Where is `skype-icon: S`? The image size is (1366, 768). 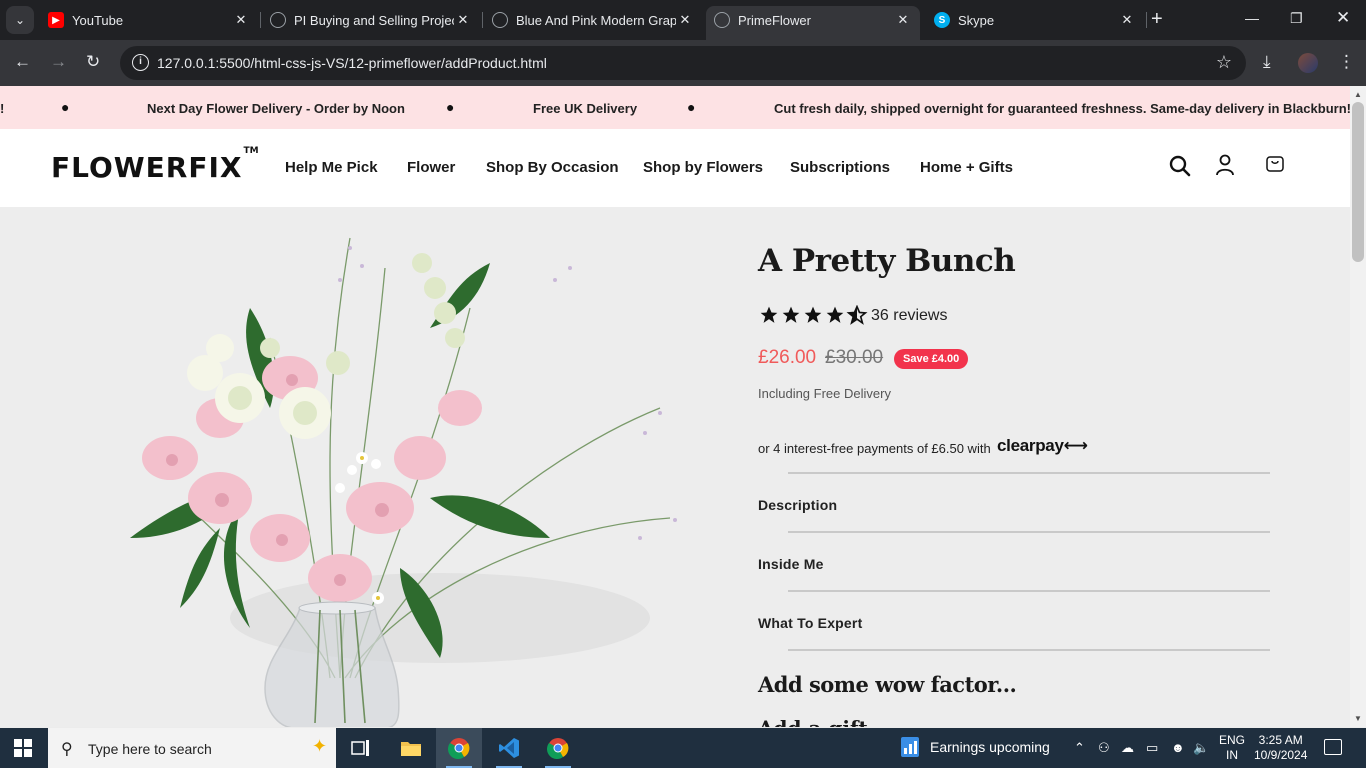 skype-icon: S is located at coordinates (942, 20).